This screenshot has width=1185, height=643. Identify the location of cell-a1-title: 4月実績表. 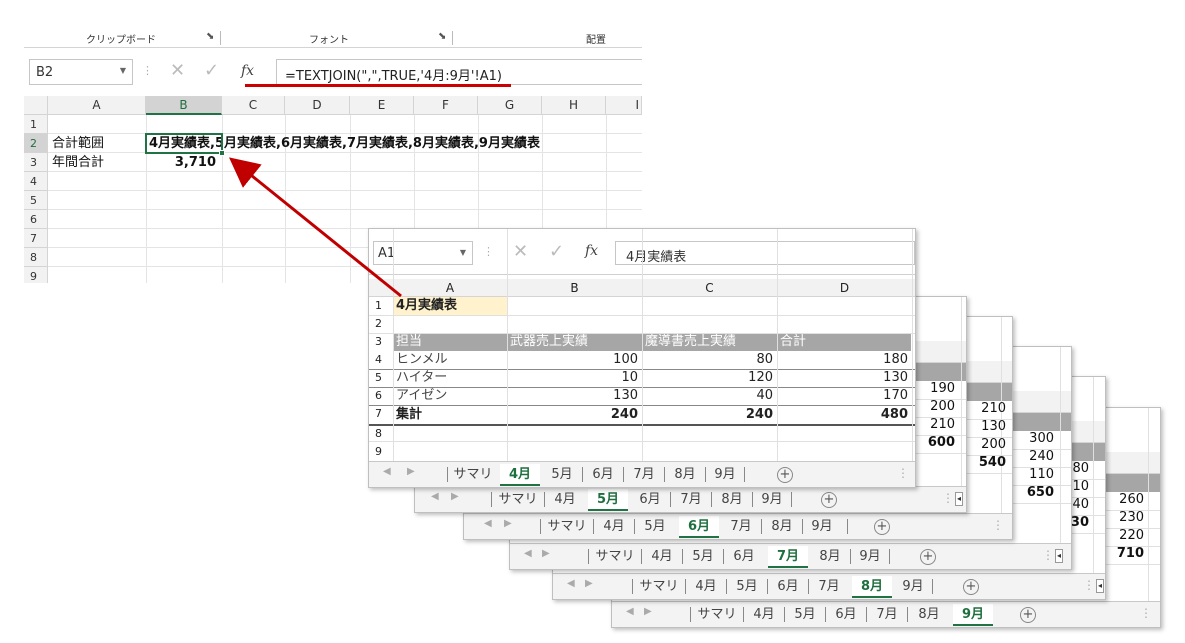
(426, 306).